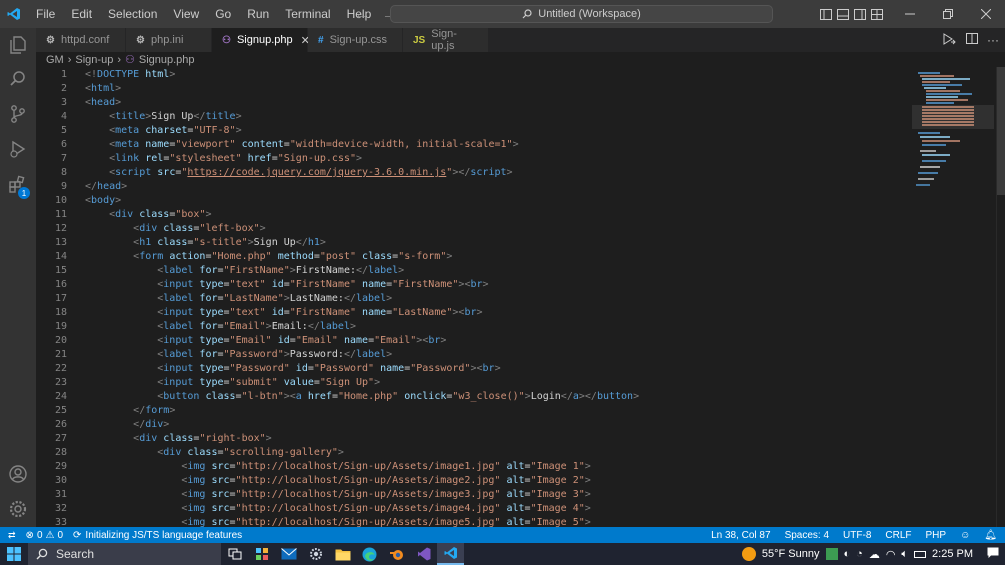  What do you see at coordinates (446, 40) in the screenshot?
I see `tab-sign-up-js: JS Sign-up.js` at bounding box center [446, 40].